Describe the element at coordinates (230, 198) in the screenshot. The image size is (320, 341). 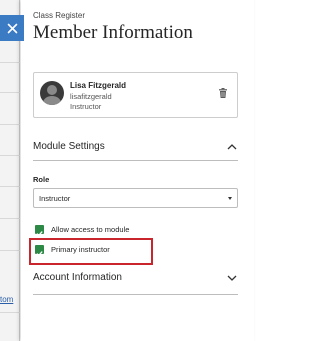
I see `caret-down-icon` at that location.